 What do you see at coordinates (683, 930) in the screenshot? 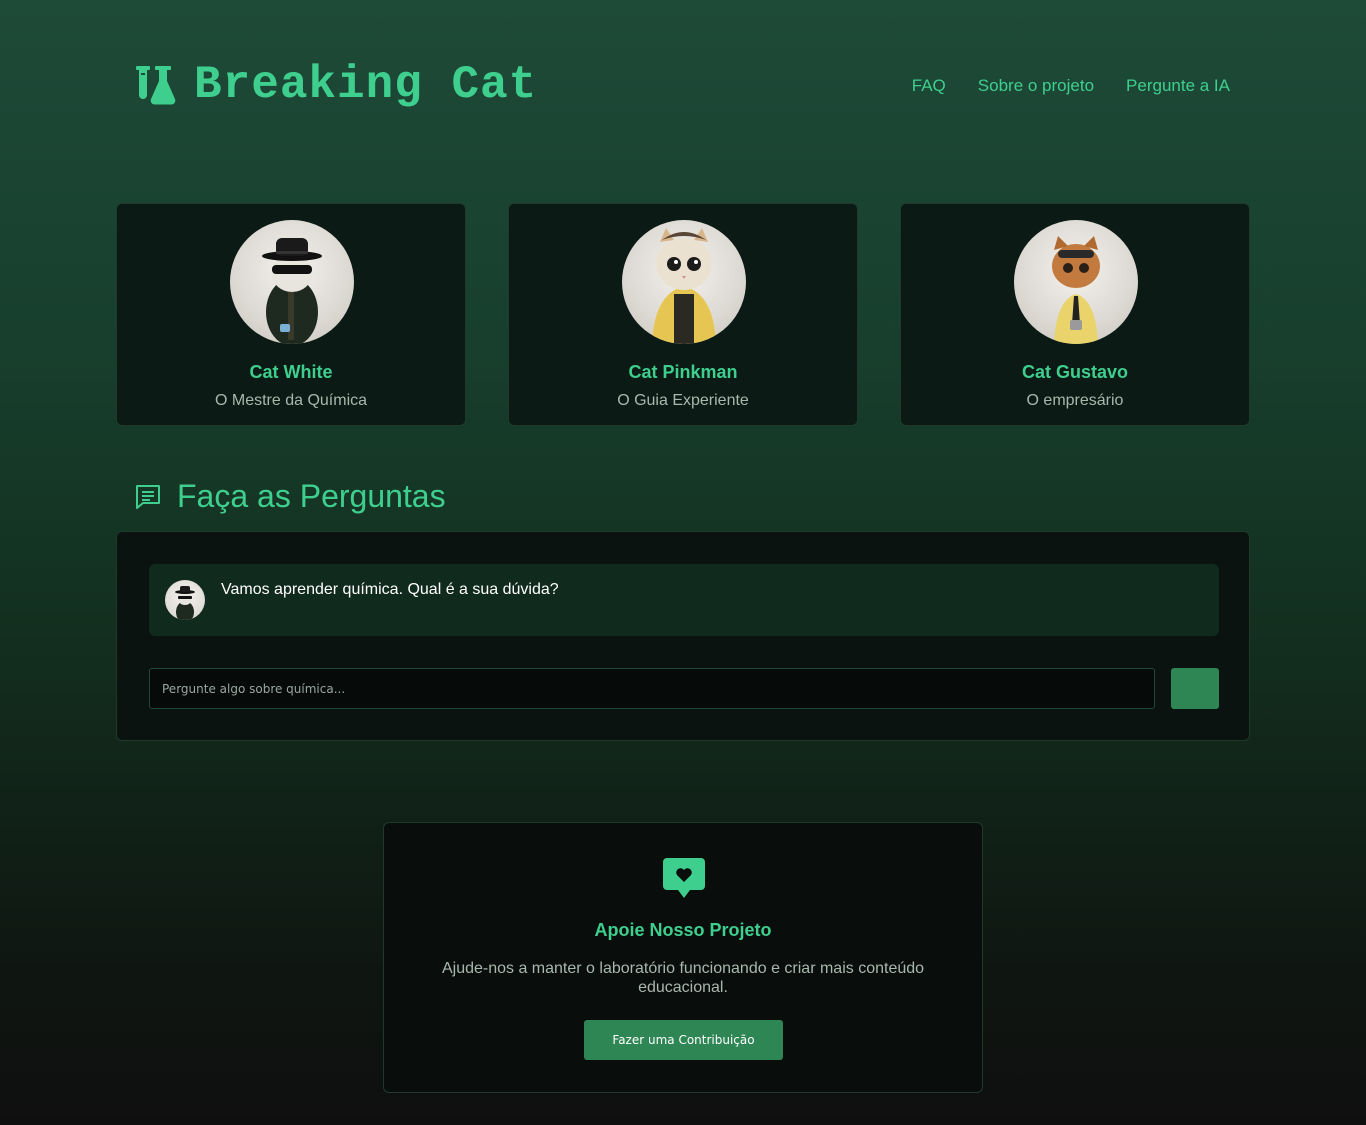
I see `support-title: Apoie Nosso Projeto` at bounding box center [683, 930].